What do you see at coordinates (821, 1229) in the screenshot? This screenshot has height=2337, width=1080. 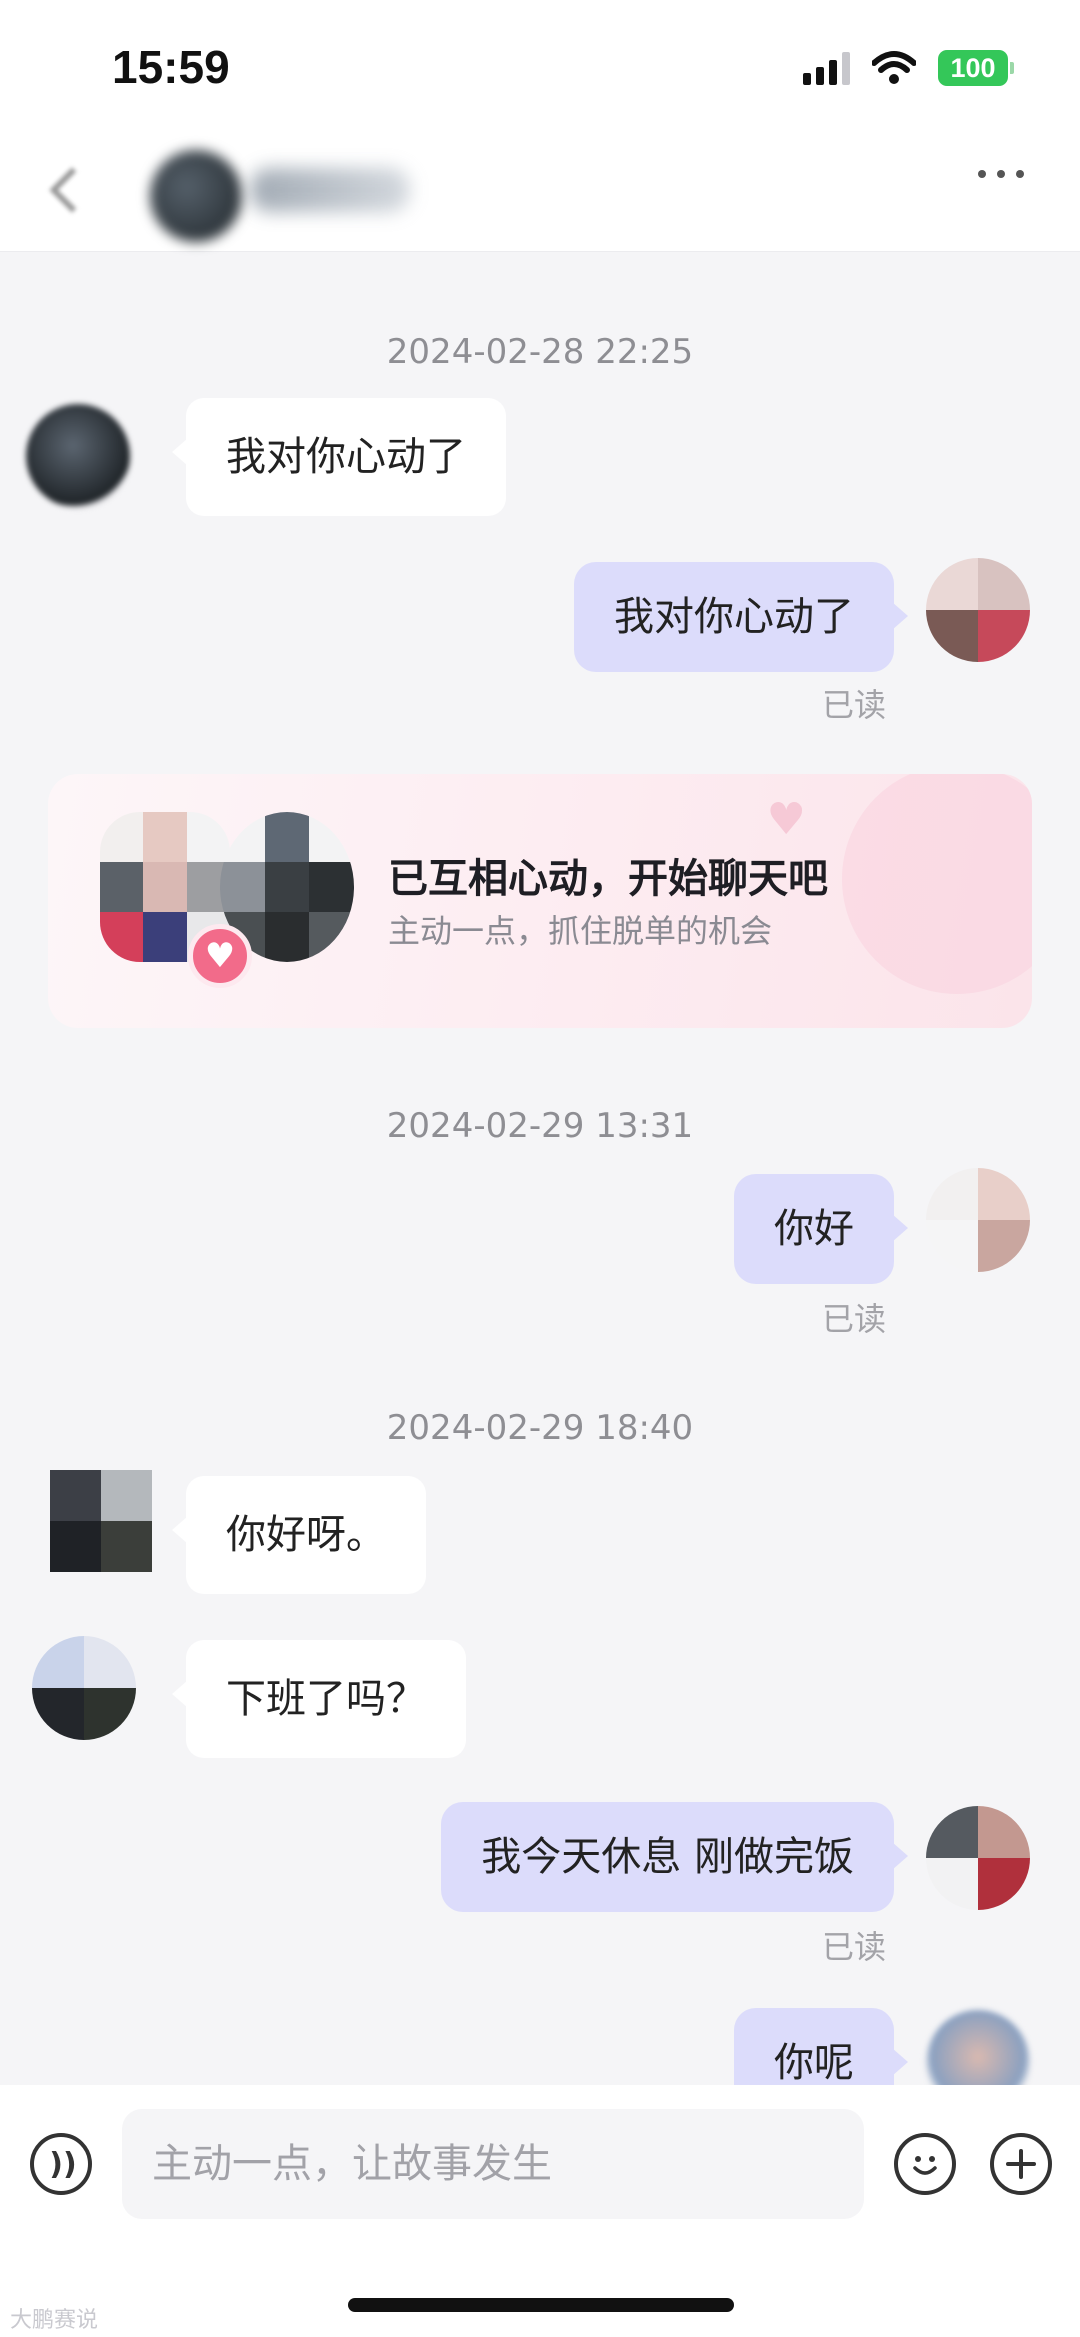 I see `outgoing-message: 你好` at bounding box center [821, 1229].